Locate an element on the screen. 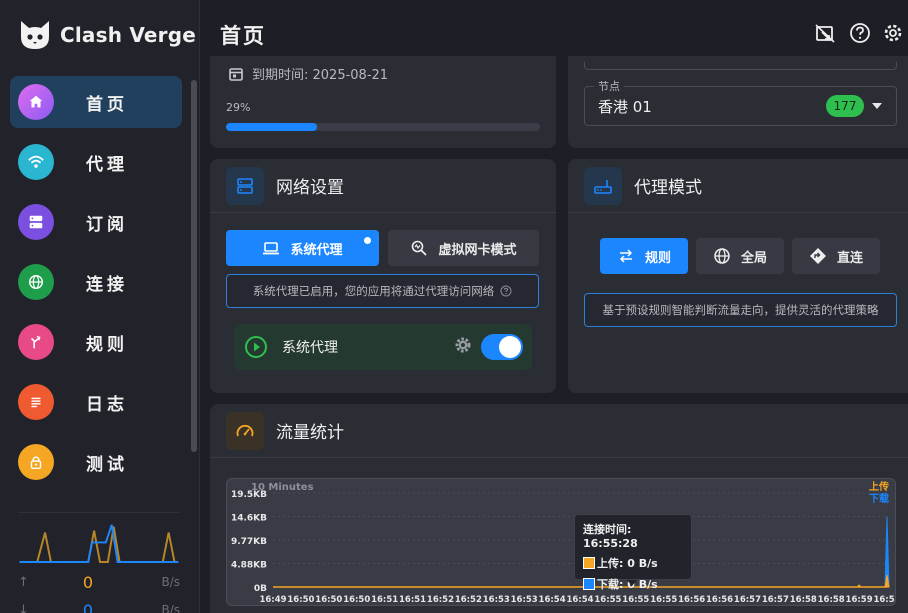 The width and height of the screenshot is (908, 613). redirect-icon is located at coordinates (825, 33).